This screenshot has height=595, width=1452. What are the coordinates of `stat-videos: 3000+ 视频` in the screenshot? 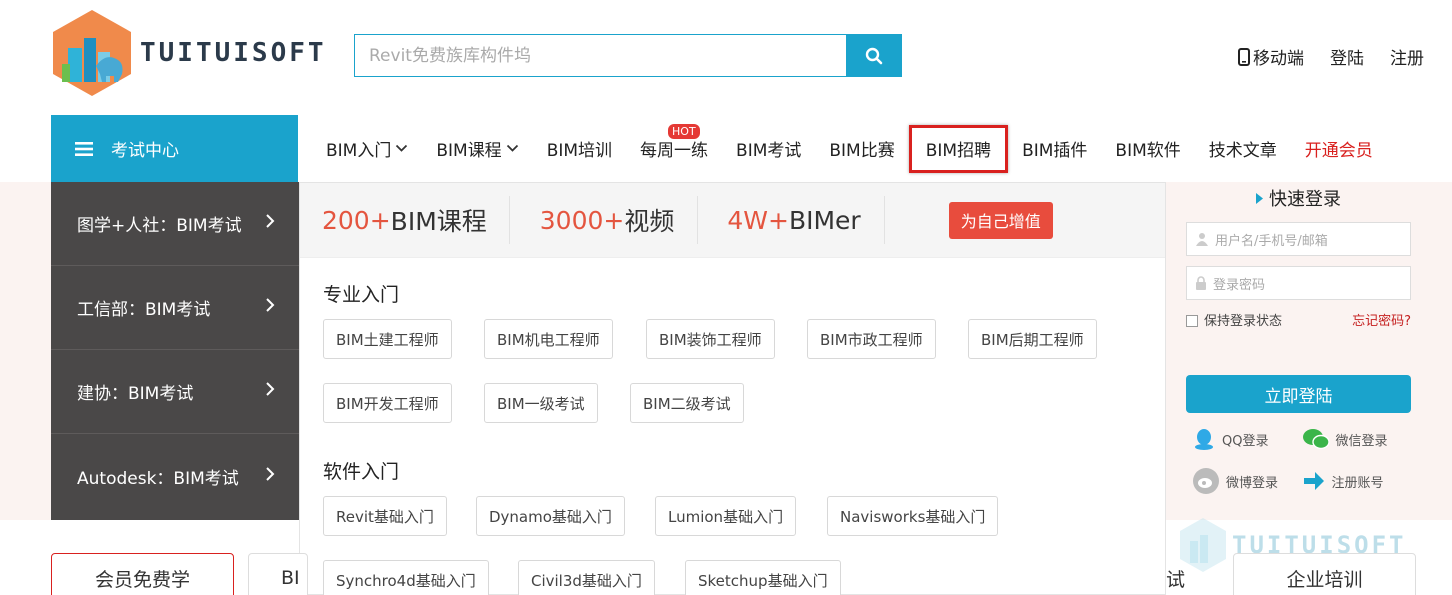 It's located at (604, 220).